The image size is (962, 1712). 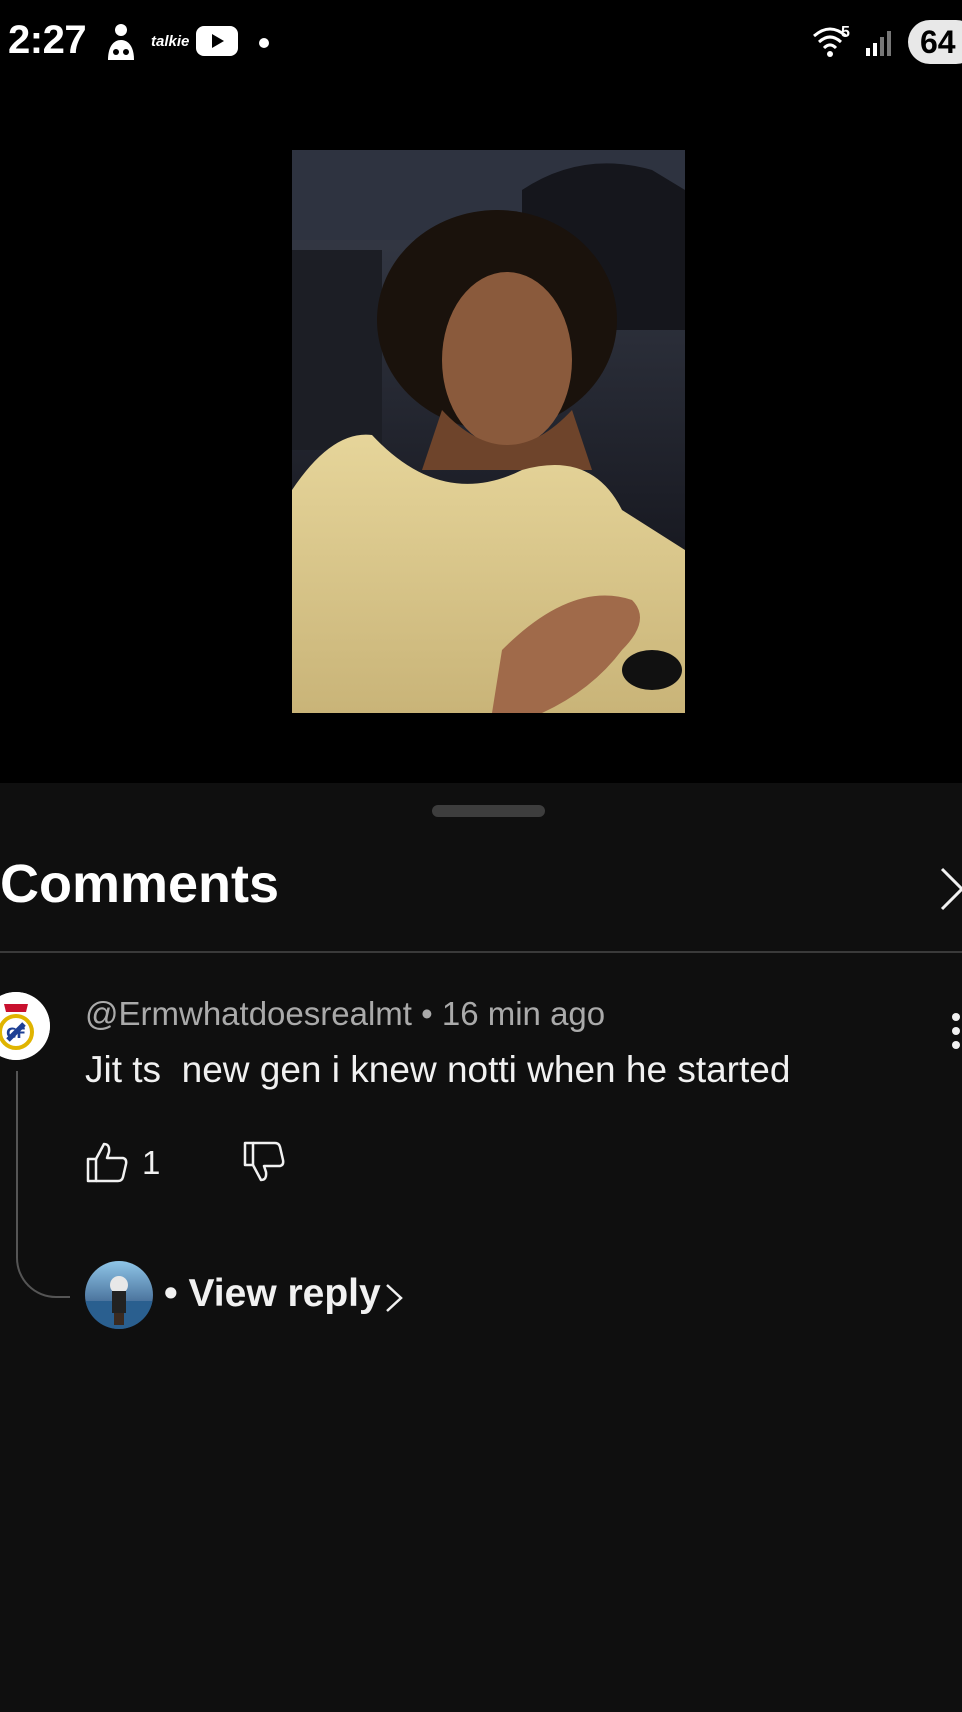 What do you see at coordinates (107, 1162) in the screenshot?
I see `thumbs-up-icon` at bounding box center [107, 1162].